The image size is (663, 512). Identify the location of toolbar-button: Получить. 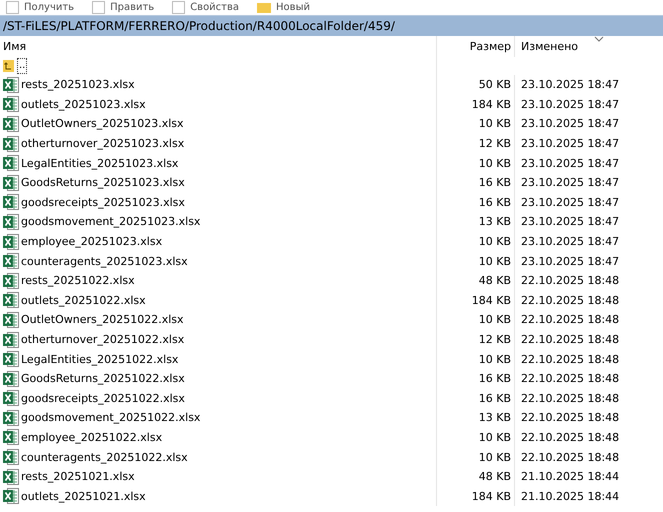
(40, 7).